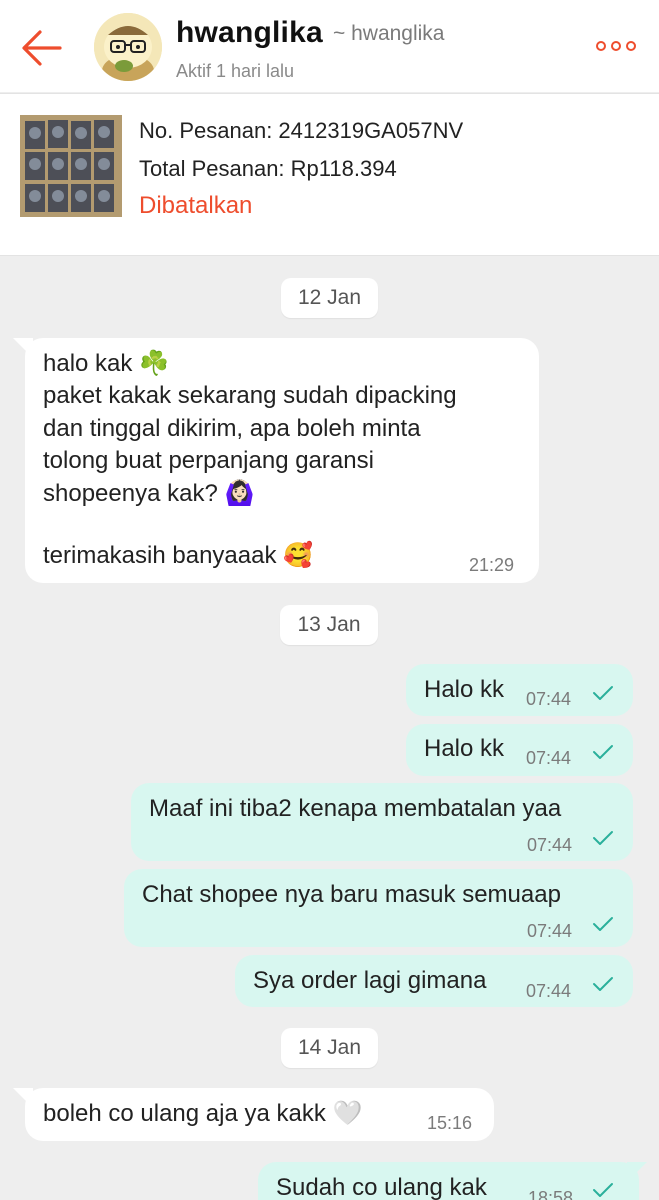  What do you see at coordinates (381, 1187) in the screenshot?
I see `message-text: Sudah co ulang kak` at bounding box center [381, 1187].